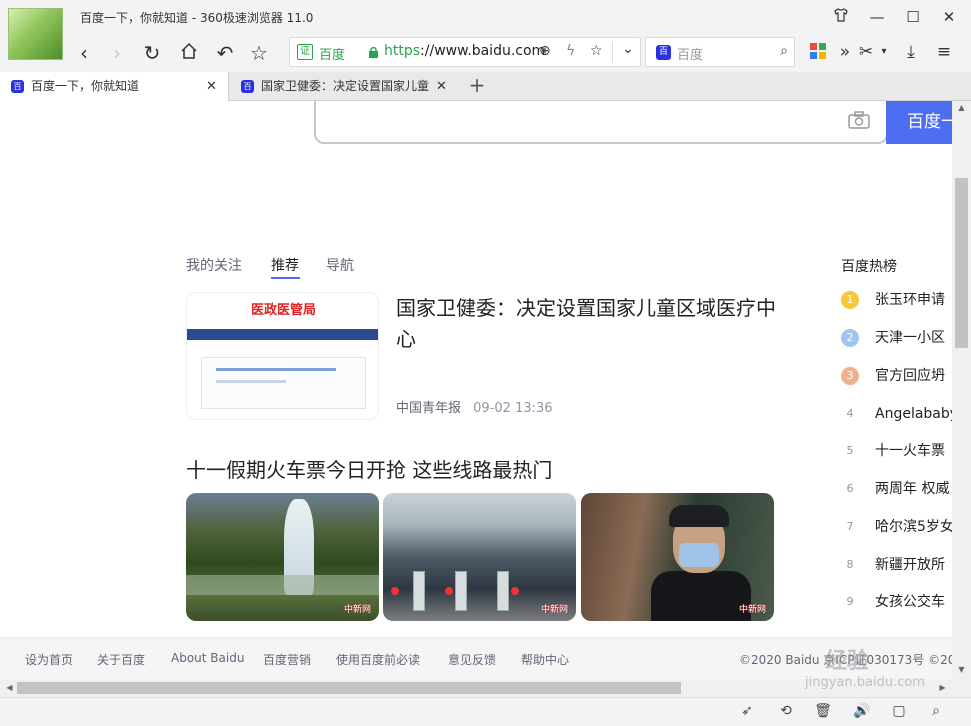 Image resolution: width=971 pixels, height=726 pixels. Describe the element at coordinates (282, 356) in the screenshot. I see `news-thumbnail: 医政医管局` at that location.